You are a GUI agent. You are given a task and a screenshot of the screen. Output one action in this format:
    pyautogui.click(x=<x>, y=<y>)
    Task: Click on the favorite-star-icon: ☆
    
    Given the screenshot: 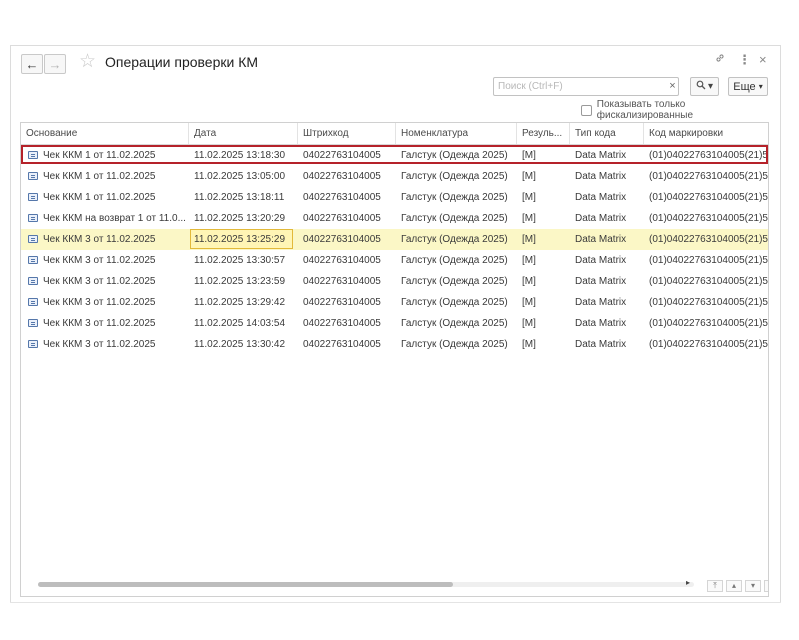 What is the action you would take?
    pyautogui.click(x=87, y=62)
    